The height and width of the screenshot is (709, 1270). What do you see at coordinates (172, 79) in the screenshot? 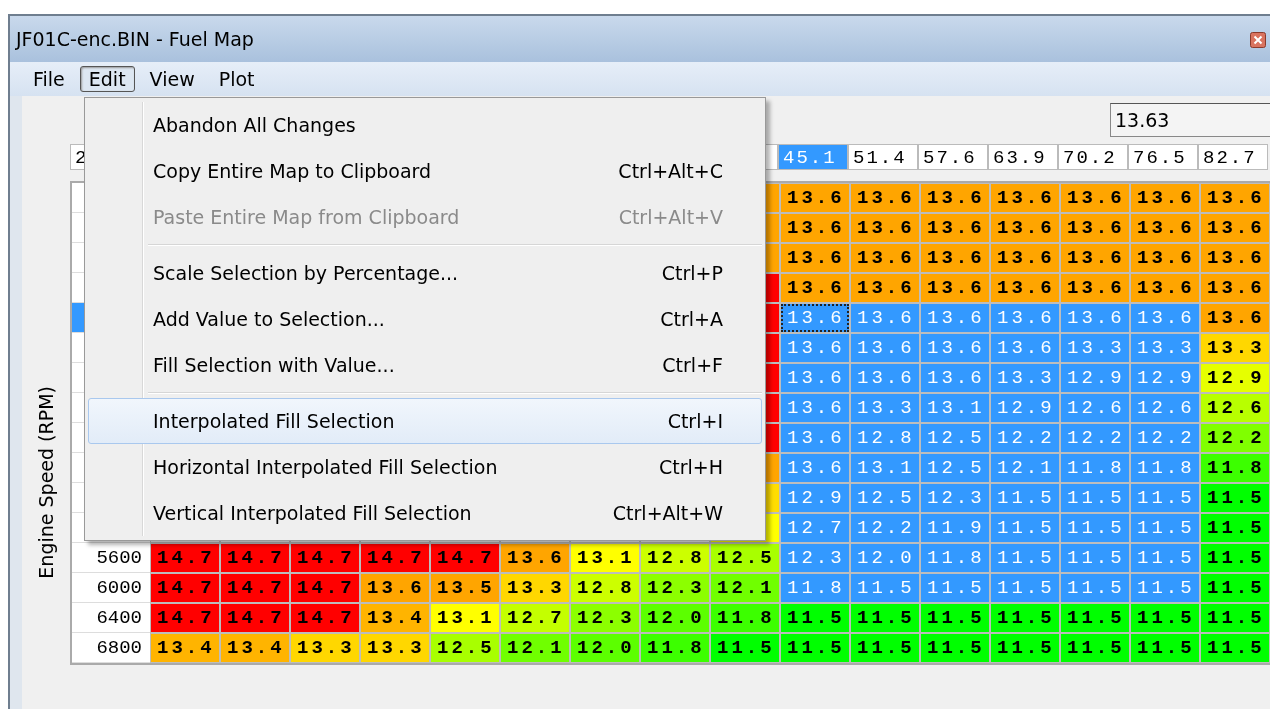
I see `menu-item: View` at bounding box center [172, 79].